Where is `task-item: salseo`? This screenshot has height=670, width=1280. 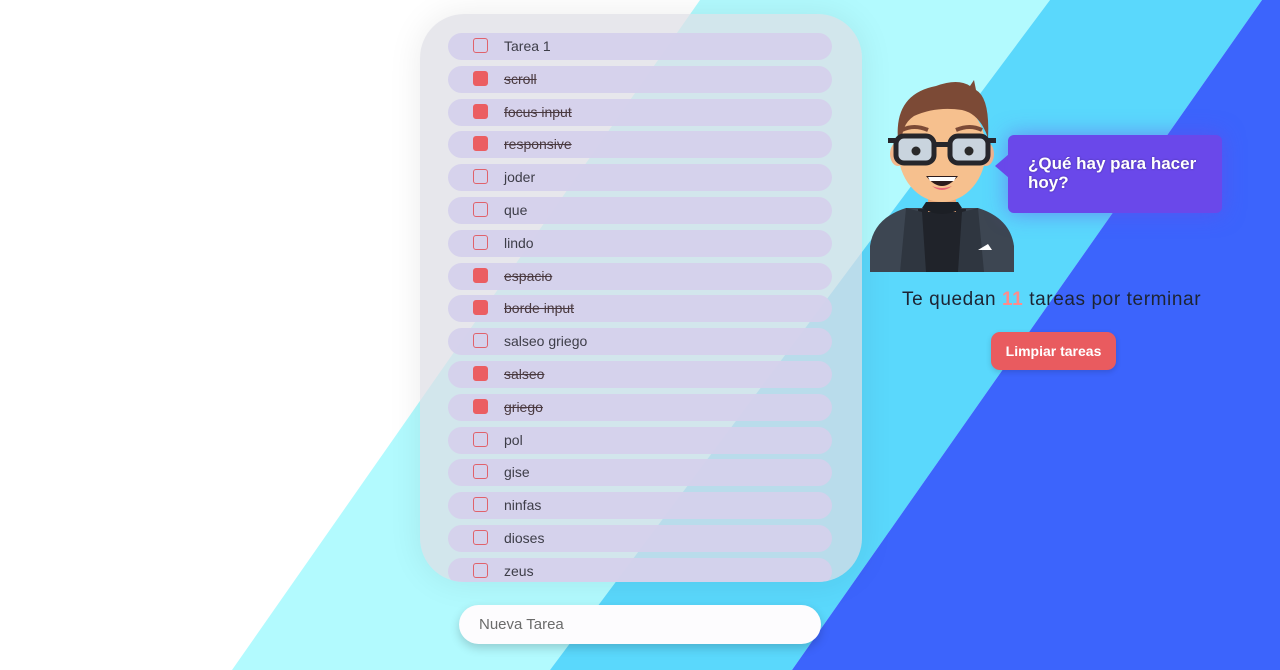 task-item: salseo is located at coordinates (640, 374).